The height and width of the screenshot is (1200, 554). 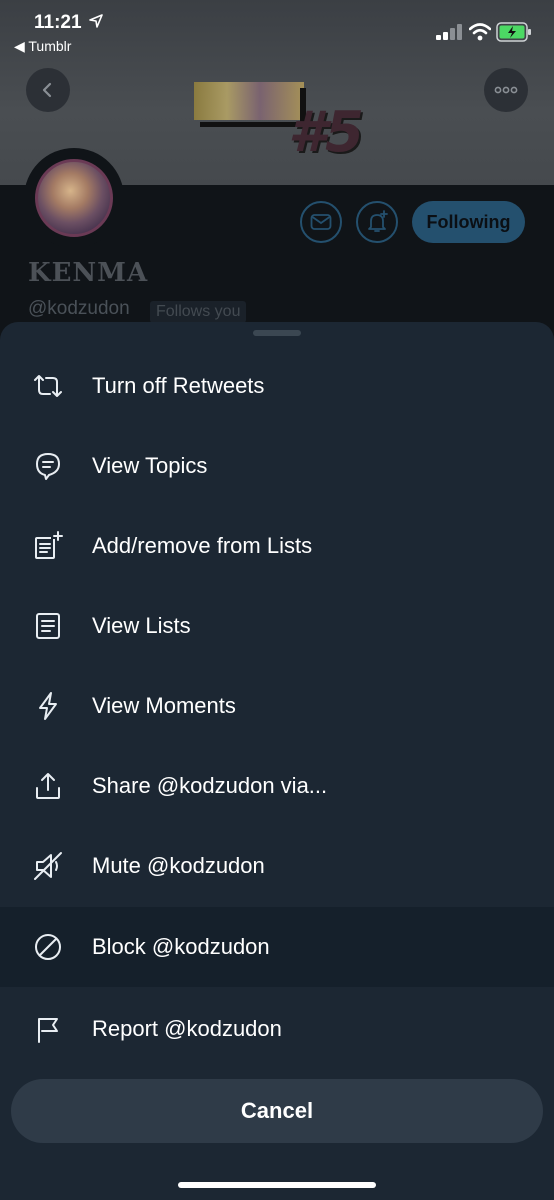 I want to click on wifi-icon, so click(x=480, y=32).